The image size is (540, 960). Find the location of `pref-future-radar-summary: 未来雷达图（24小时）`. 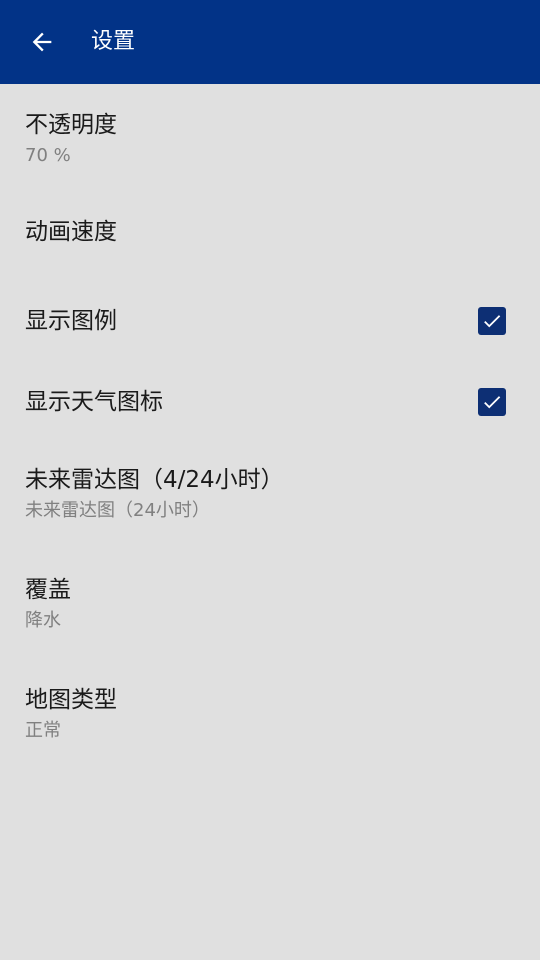

pref-future-radar-summary: 未来雷达图（24小时） is located at coordinates (117, 510).